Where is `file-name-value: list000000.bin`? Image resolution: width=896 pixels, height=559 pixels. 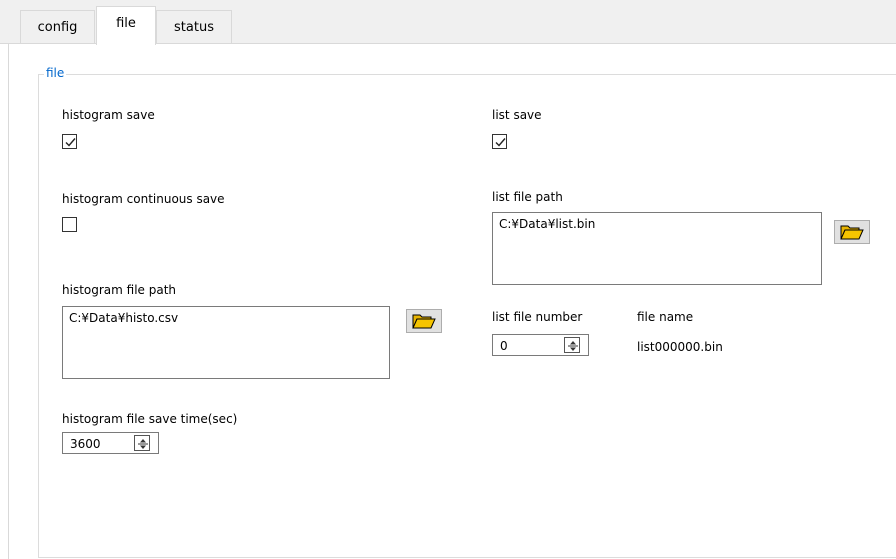 file-name-value: list000000.bin is located at coordinates (680, 347).